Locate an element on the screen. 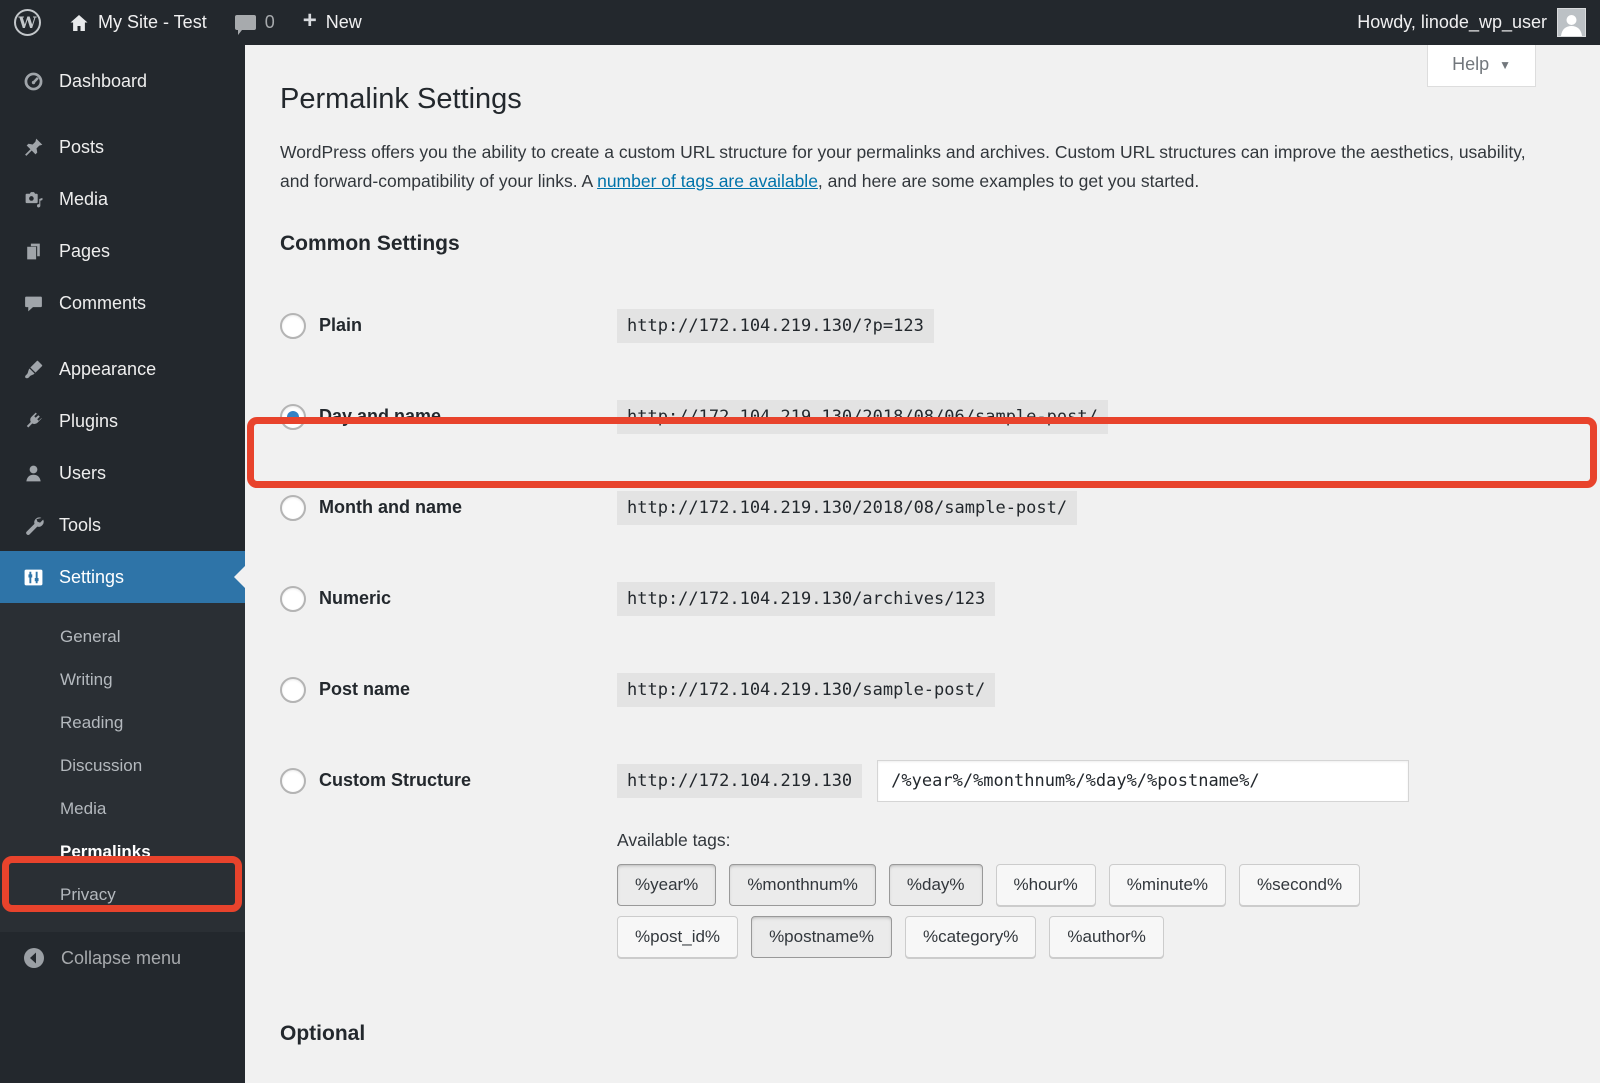 This screenshot has width=1600, height=1083. example-url: http://172.104.219.130/?p=123 is located at coordinates (775, 325).